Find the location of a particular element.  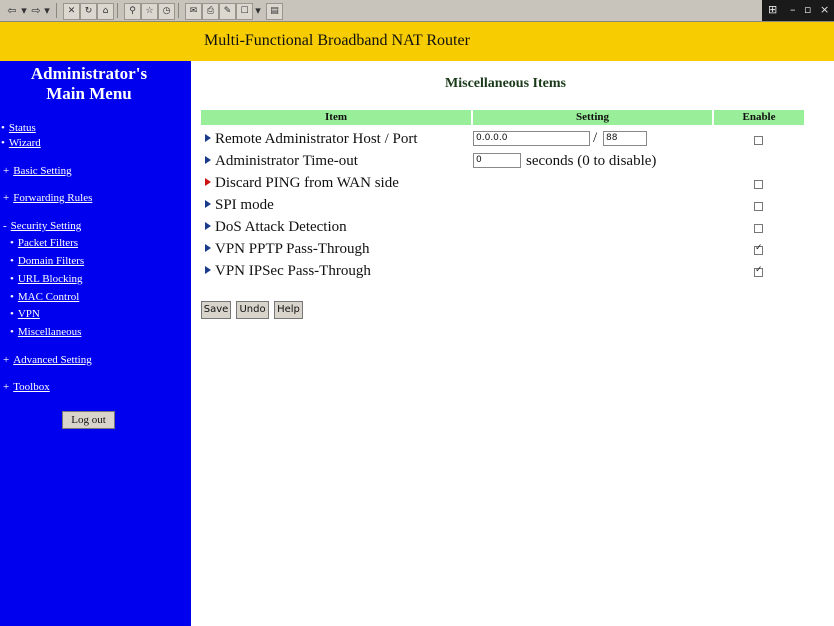

row-label: Remote Administrator Host / Port is located at coordinates (316, 139).